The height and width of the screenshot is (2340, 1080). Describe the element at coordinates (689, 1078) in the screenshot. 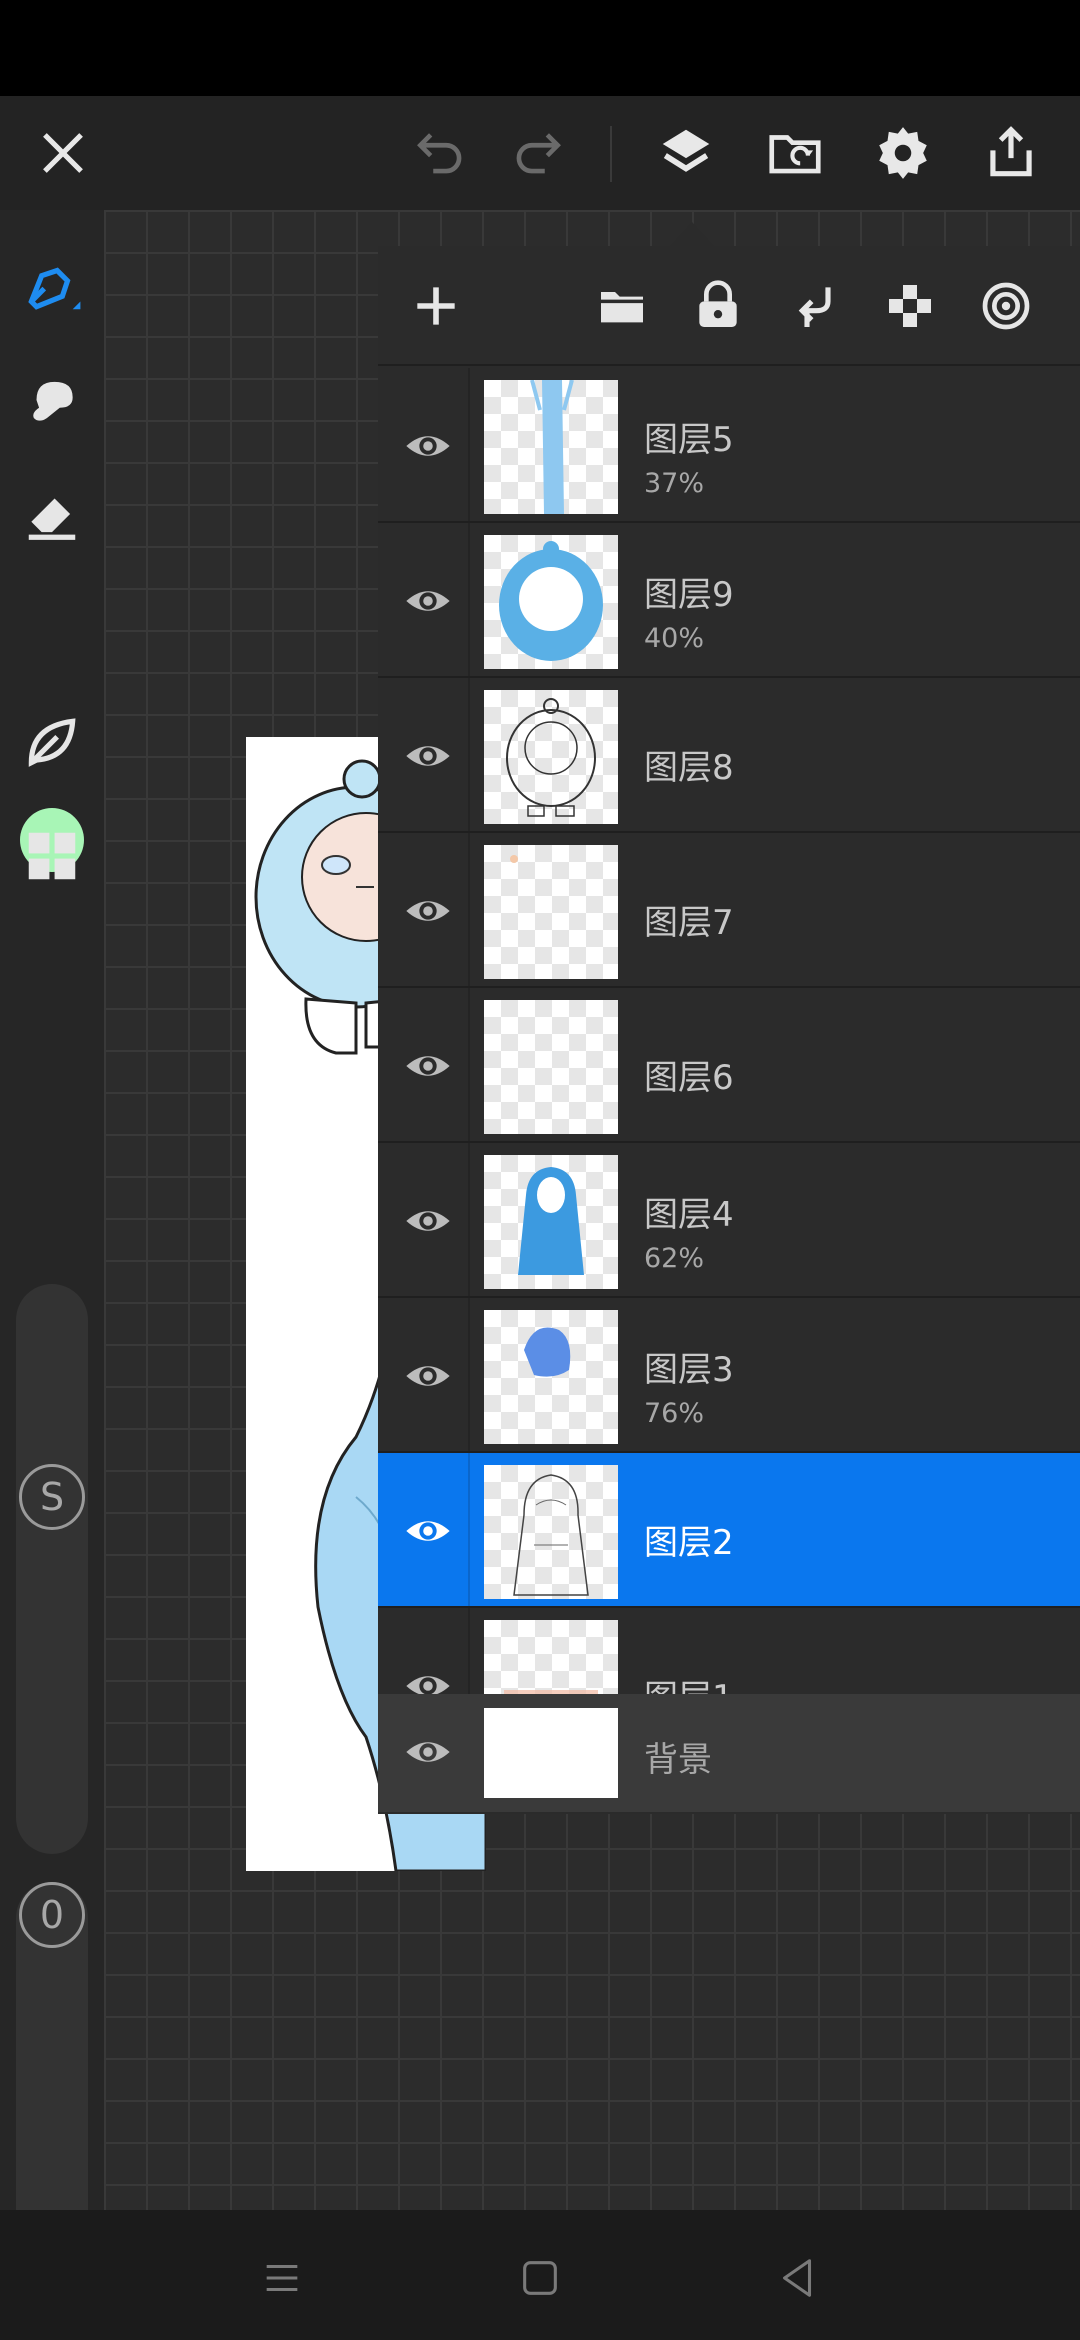

I see `layer-name: 图层6` at that location.